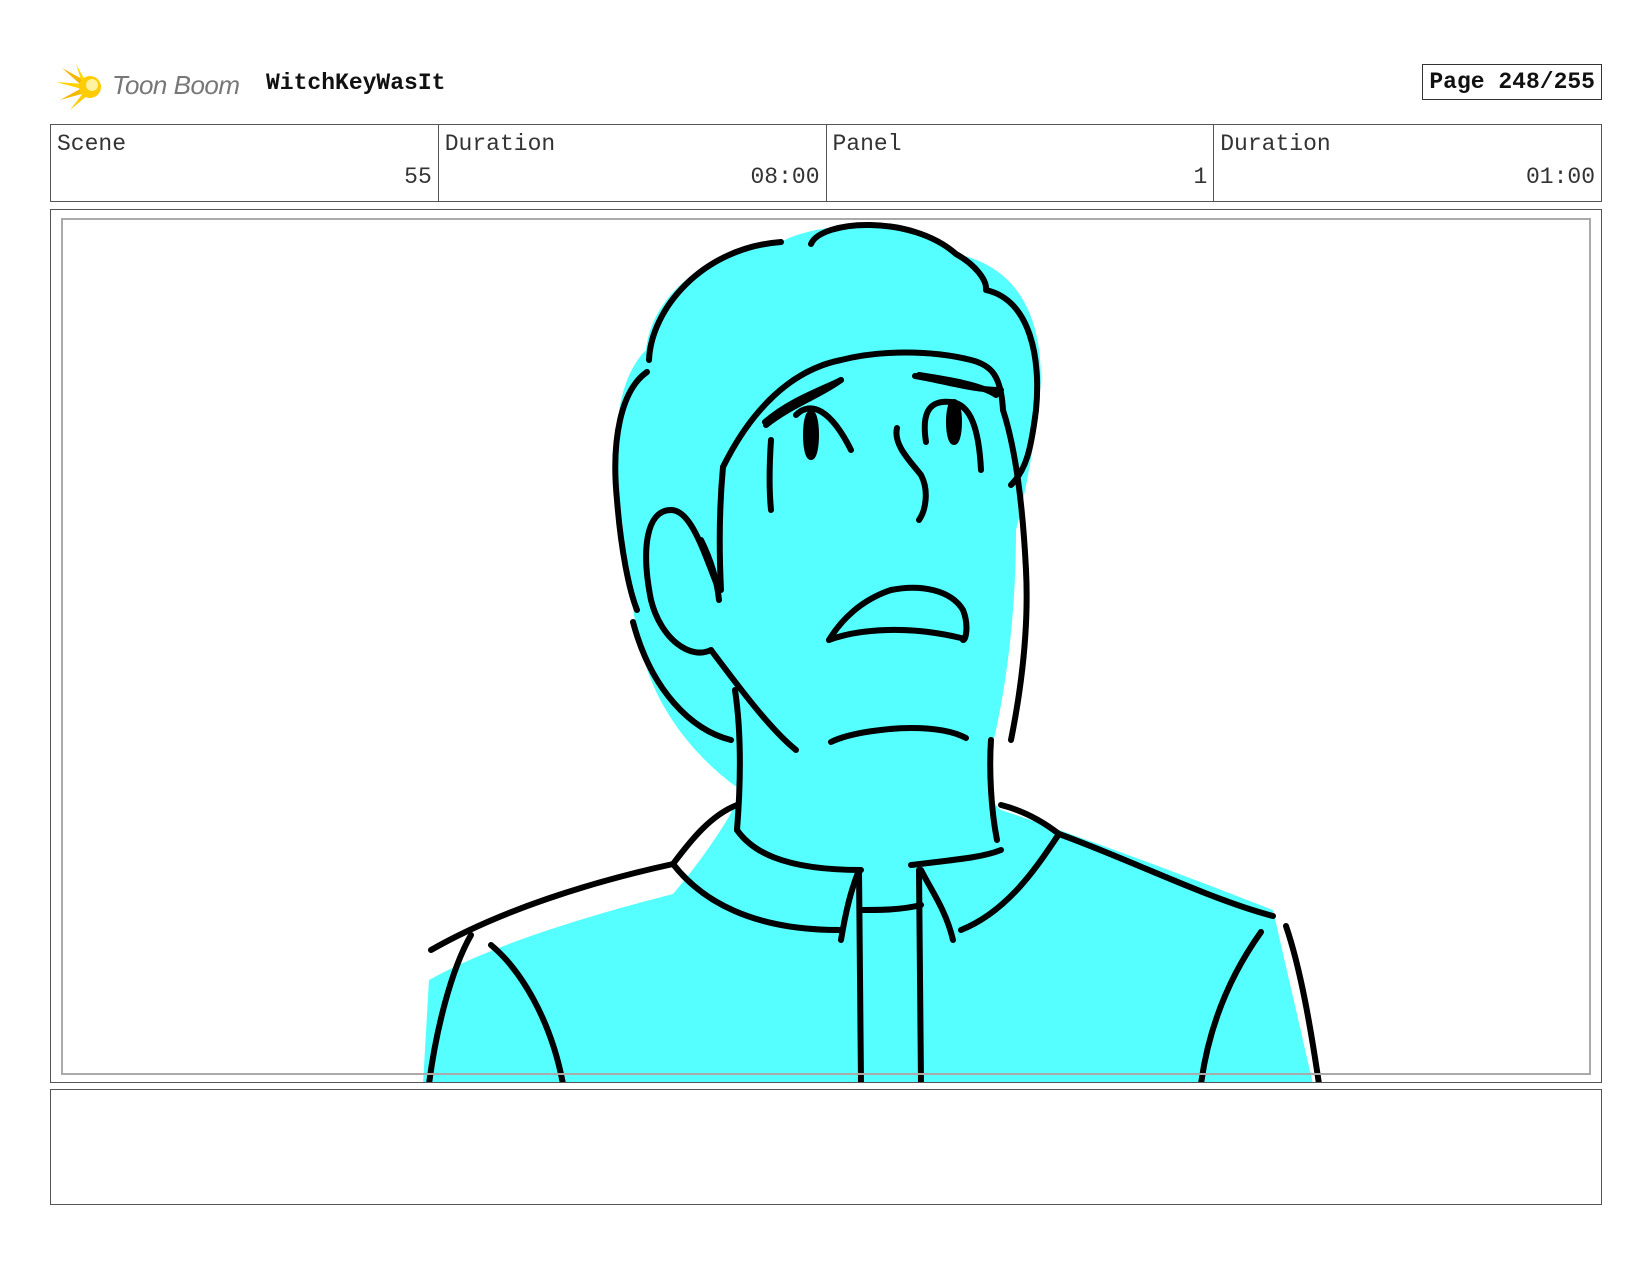 Image resolution: width=1650 pixels, height=1275 pixels. Describe the element at coordinates (633, 163) in the screenshot. I see `scene-duration-cell: Duration 08:00` at that location.